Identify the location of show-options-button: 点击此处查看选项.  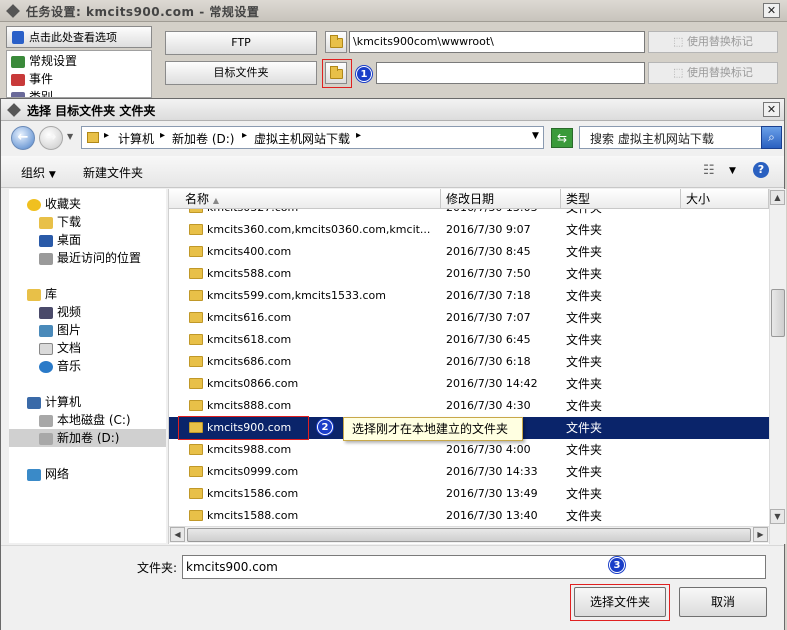
(79, 37).